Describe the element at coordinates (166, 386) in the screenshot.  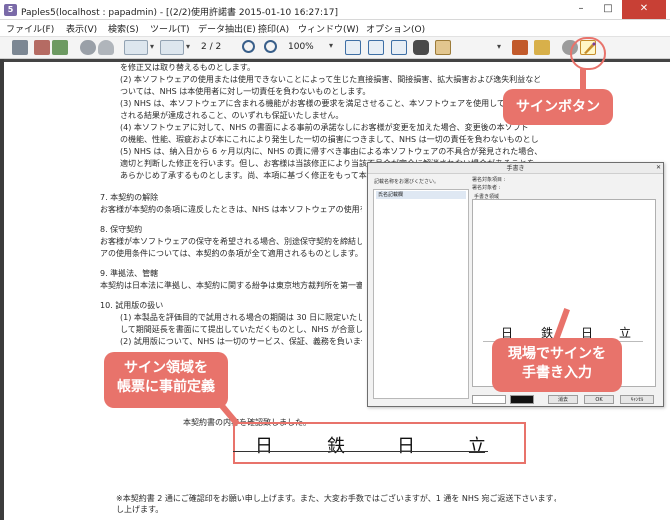
I see `callout-text: 帳票に事前定義` at that location.